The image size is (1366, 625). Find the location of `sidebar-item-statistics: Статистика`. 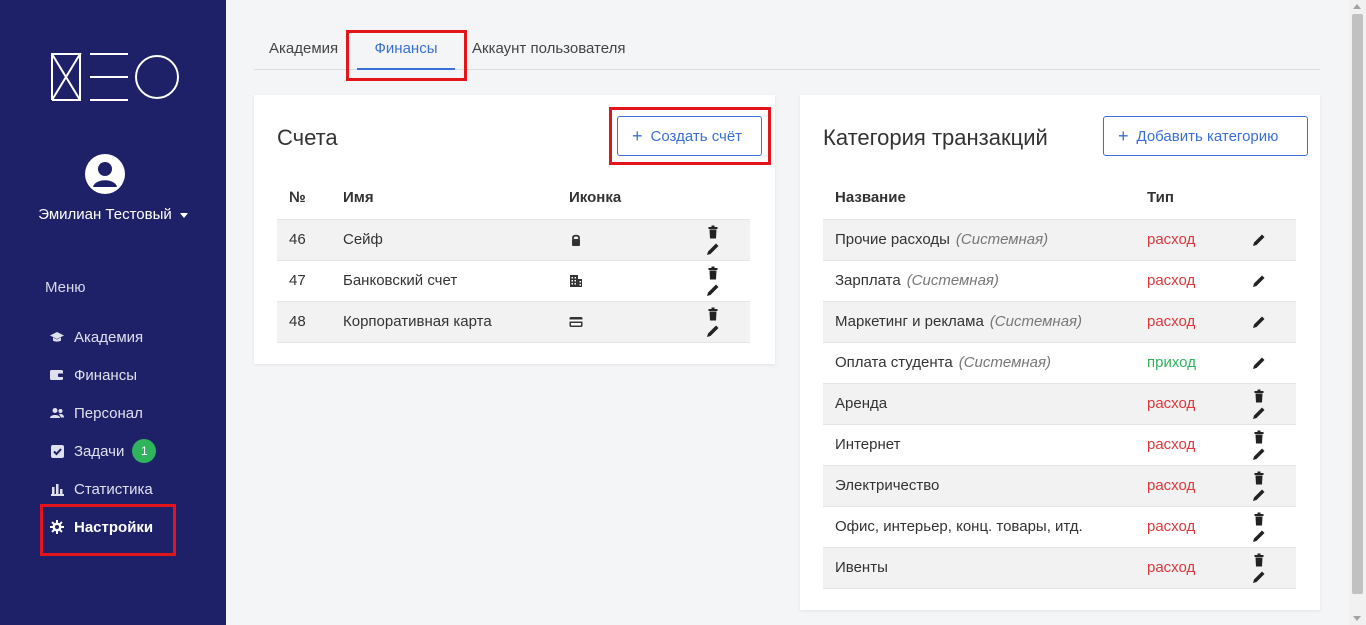

sidebar-item-statistics: Статистика is located at coordinates (125, 489).